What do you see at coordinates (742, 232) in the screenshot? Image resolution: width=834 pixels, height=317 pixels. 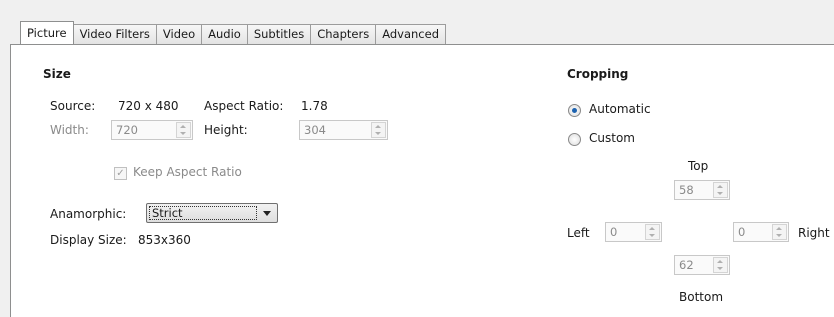 I see `crop-right-value: 0` at bounding box center [742, 232].